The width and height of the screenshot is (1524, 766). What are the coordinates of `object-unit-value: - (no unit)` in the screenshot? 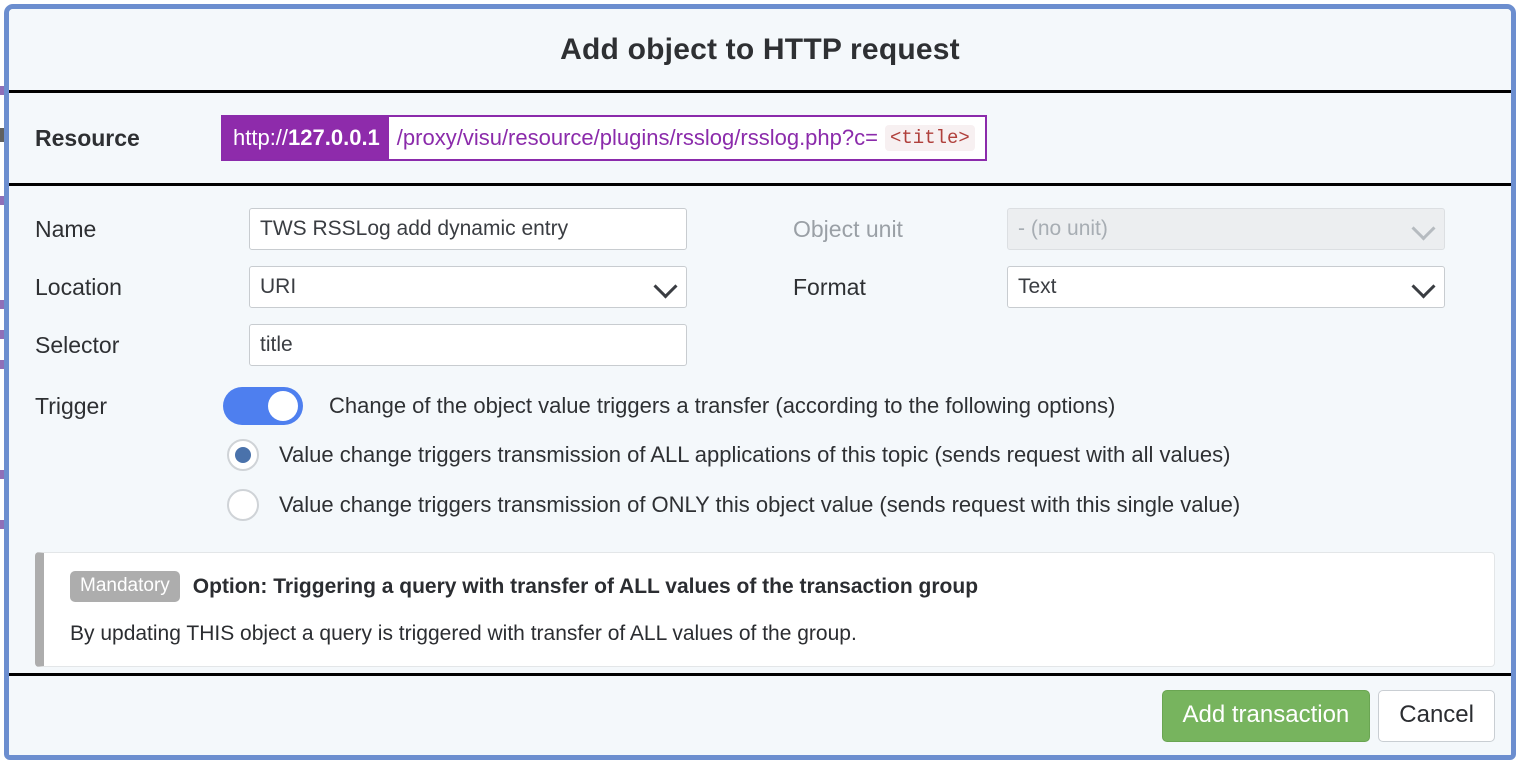 It's located at (1063, 228).